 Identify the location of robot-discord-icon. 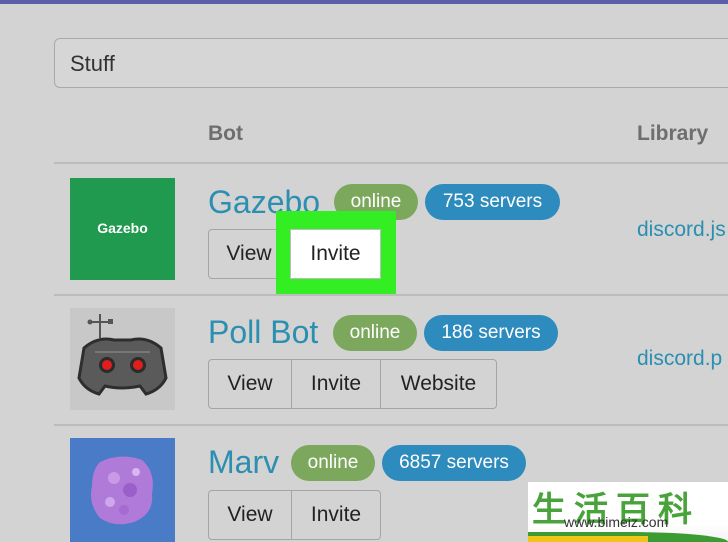
(122, 355).